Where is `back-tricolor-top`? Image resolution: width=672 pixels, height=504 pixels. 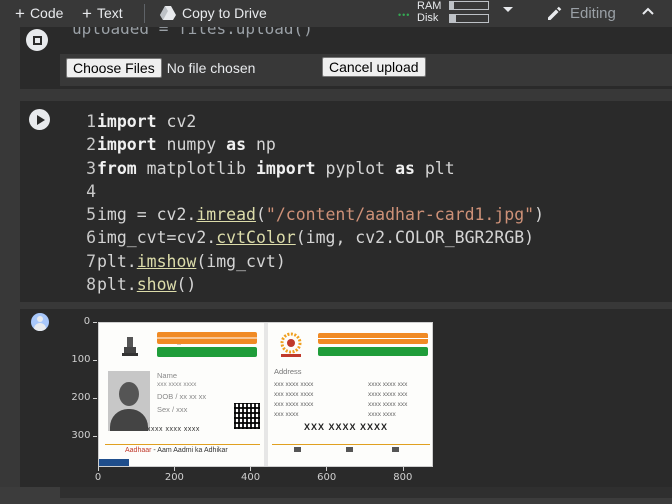 back-tricolor-top is located at coordinates (373, 338).